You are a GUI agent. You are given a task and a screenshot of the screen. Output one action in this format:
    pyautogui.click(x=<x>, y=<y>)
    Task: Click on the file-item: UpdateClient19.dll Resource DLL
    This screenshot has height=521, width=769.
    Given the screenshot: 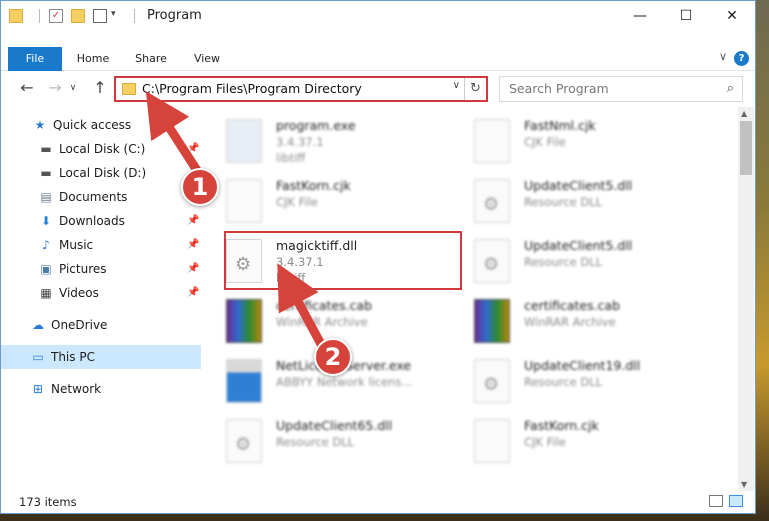 What is the action you would take?
    pyautogui.click(x=572, y=384)
    